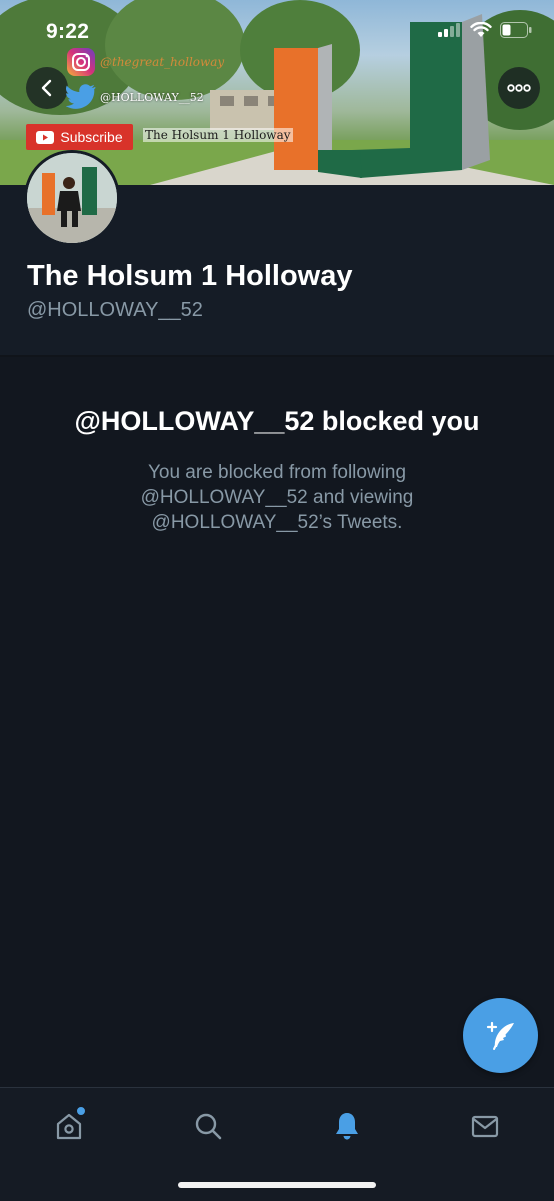 This screenshot has width=554, height=1201. I want to click on profile-avatar, so click(72, 198).